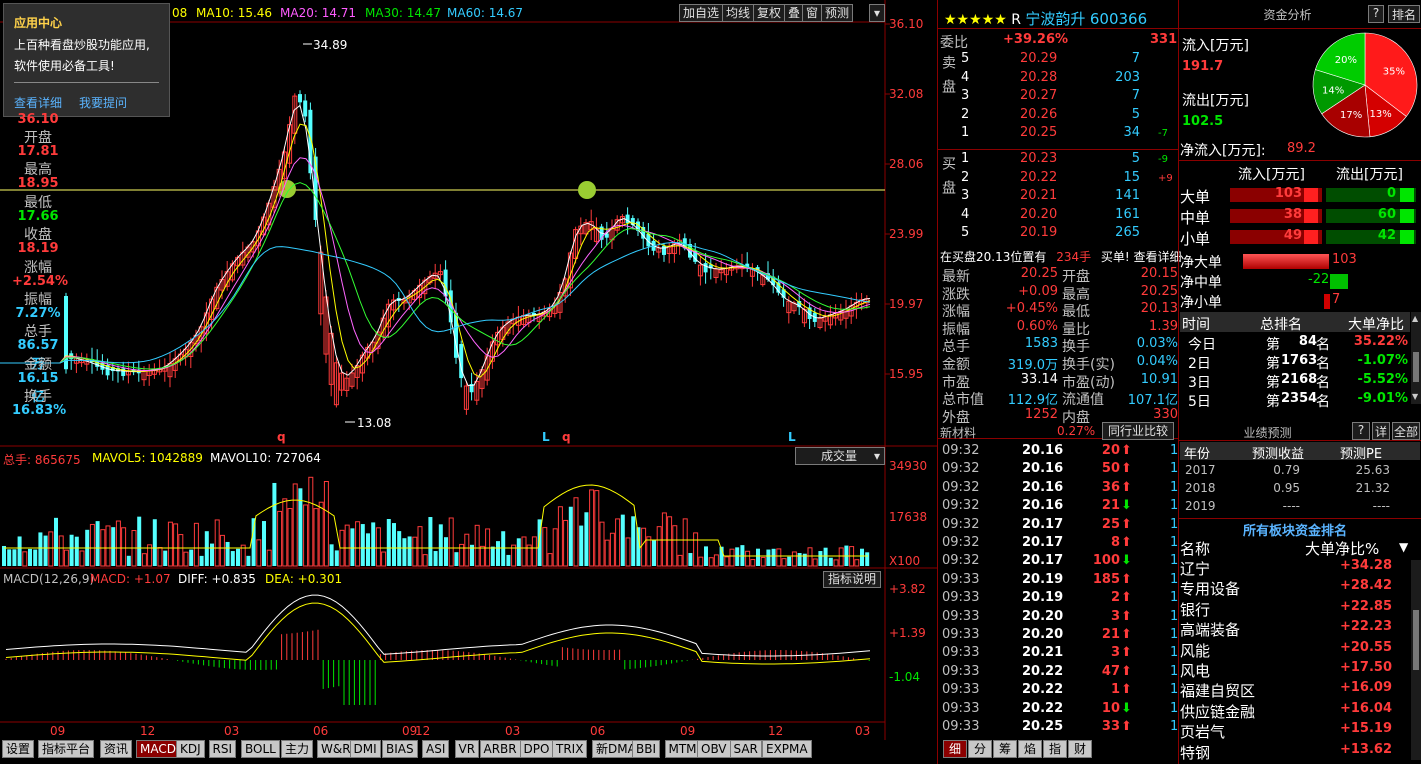 This screenshot has height=764, width=1421. What do you see at coordinates (956, 382) in the screenshot?
I see `quote-label: 市盈` at bounding box center [956, 382].